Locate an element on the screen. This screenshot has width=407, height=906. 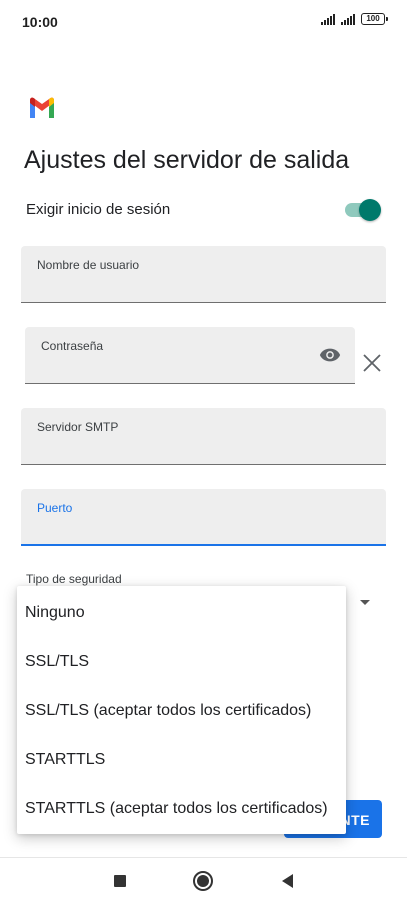
dropdown-option-ssl-tls-accept-all: SSL/TLS (aceptar todos los certificados) is located at coordinates (181, 711).